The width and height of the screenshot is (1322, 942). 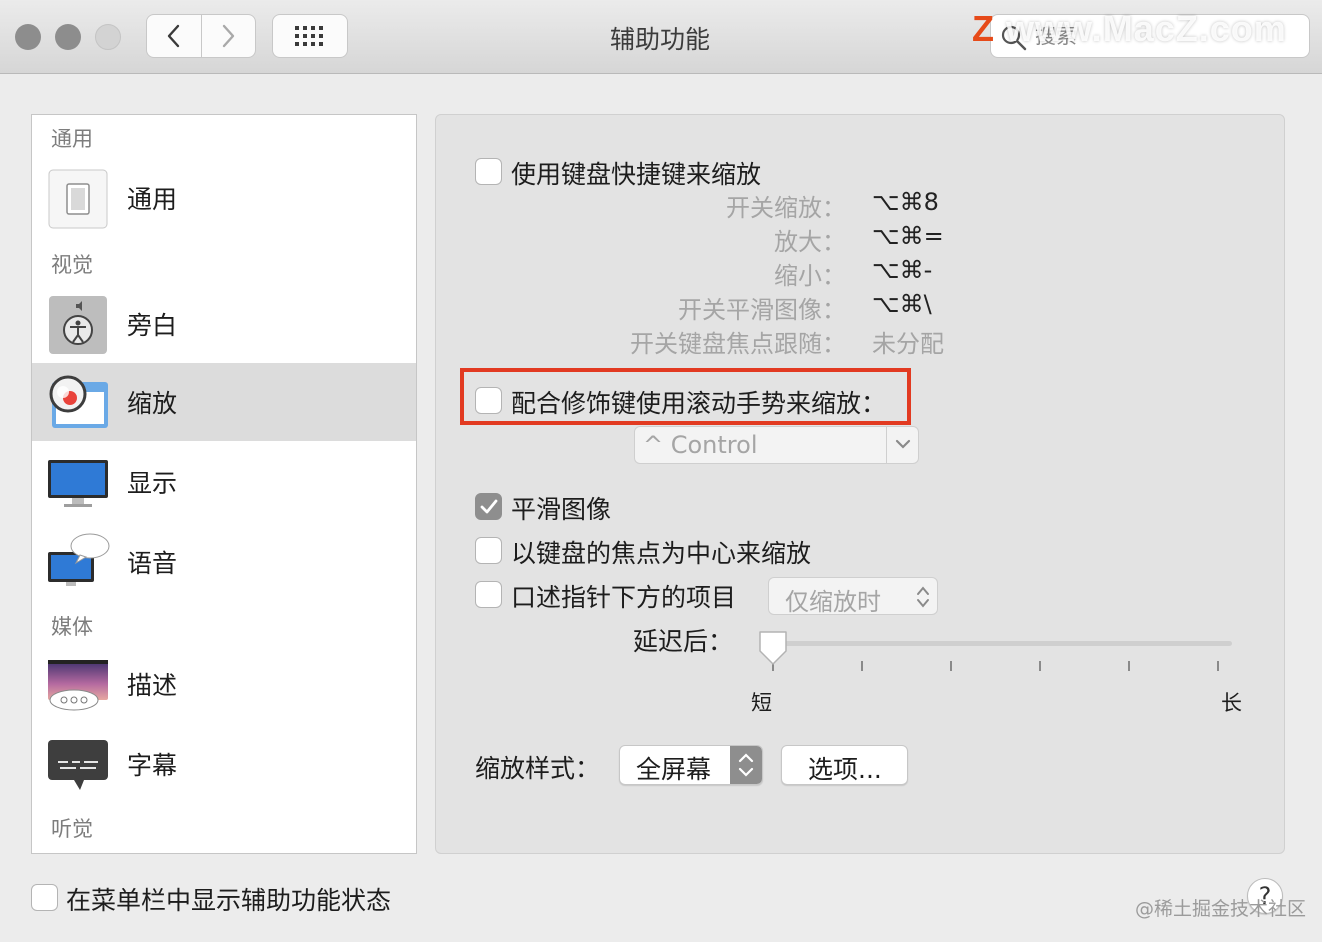 What do you see at coordinates (152, 325) in the screenshot?
I see `sidebar-item-label: 旁白` at bounding box center [152, 325].